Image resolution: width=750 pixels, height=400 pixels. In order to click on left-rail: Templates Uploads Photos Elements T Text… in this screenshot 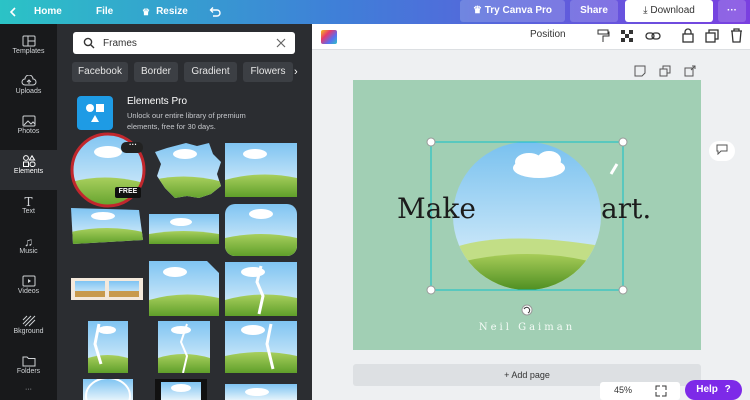, I will do `click(28, 212)`.